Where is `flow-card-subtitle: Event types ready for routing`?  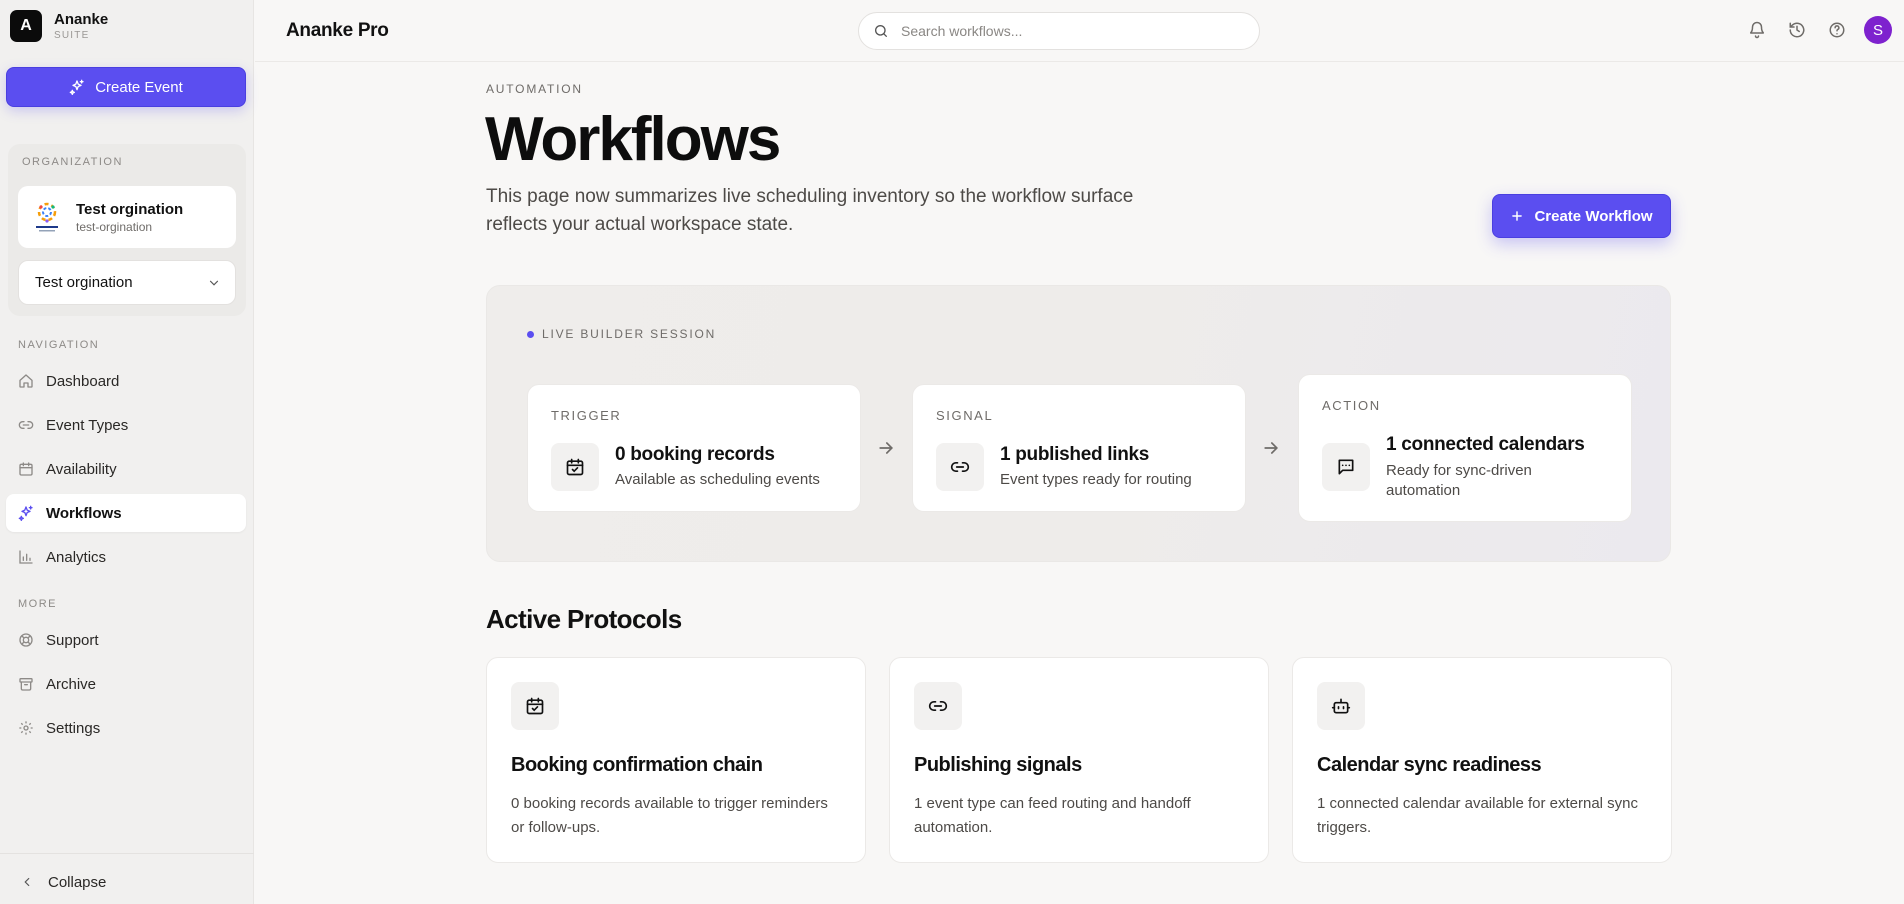 flow-card-subtitle: Event types ready for routing is located at coordinates (1096, 479).